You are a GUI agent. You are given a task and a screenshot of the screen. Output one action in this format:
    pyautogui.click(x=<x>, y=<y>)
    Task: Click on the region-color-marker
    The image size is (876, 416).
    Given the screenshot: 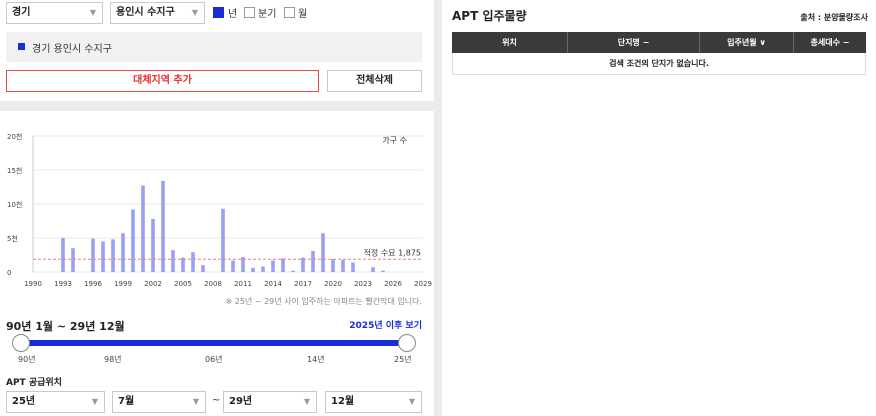 What is the action you would take?
    pyautogui.click(x=21, y=46)
    